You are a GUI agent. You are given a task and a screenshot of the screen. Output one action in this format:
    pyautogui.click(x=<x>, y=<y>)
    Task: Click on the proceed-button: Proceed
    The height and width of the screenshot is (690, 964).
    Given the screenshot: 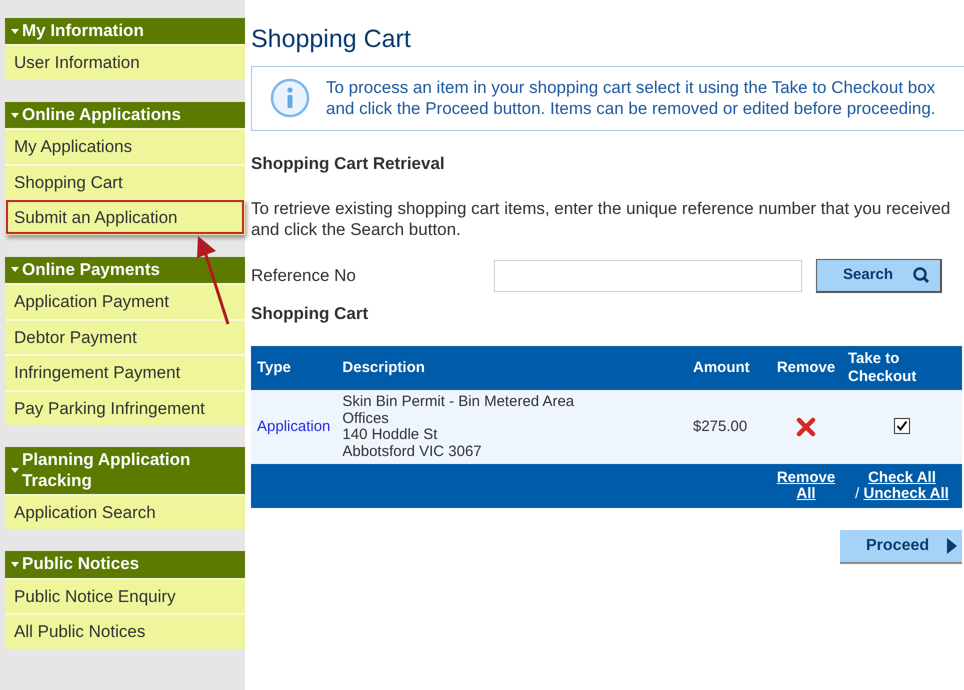 What is the action you would take?
    pyautogui.click(x=901, y=547)
    